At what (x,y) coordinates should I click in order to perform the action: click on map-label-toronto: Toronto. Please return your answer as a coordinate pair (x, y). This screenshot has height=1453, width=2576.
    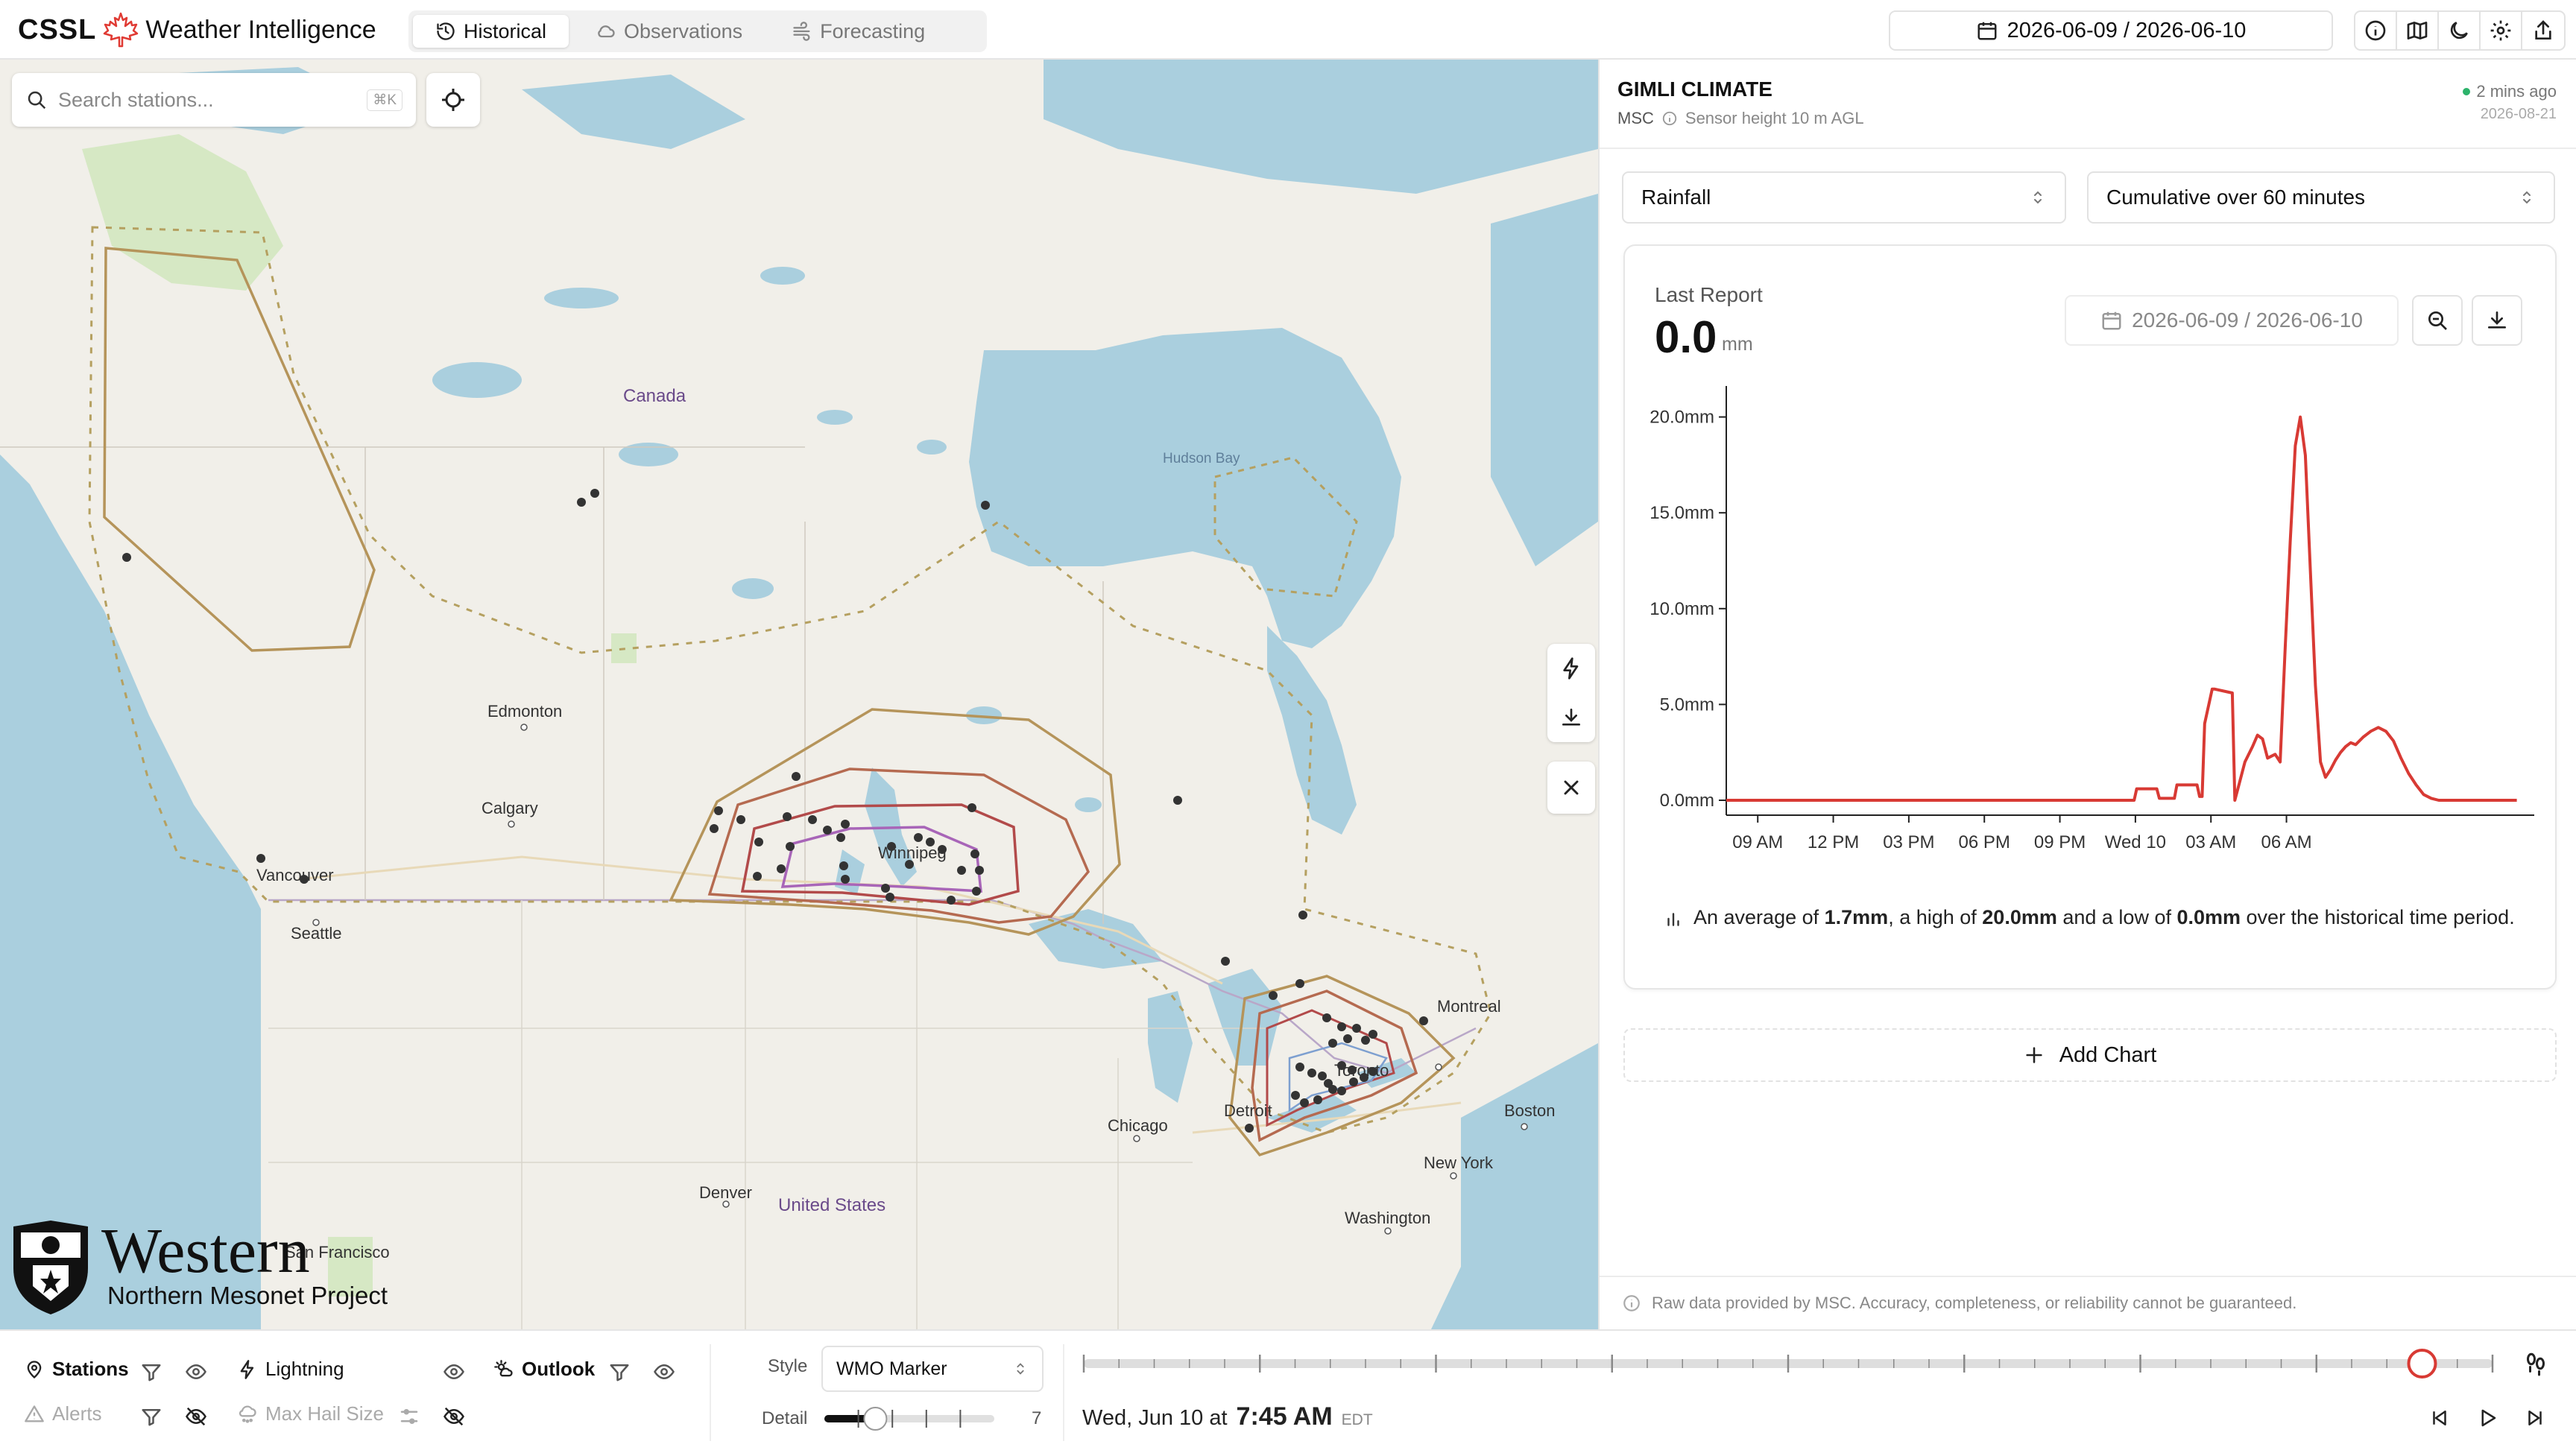
    Looking at the image, I should click on (1361, 1070).